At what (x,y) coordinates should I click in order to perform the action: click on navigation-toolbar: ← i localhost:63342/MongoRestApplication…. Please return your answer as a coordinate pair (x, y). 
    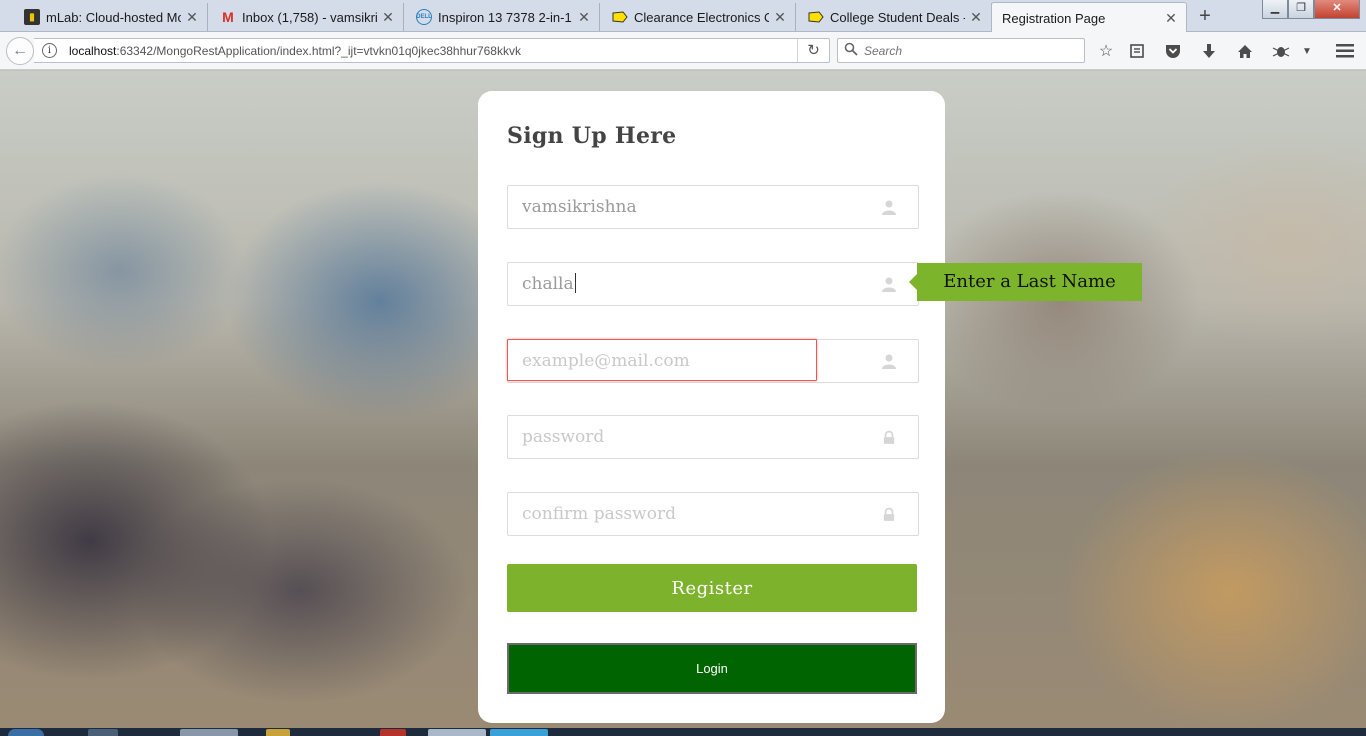
    Looking at the image, I should click on (683, 51).